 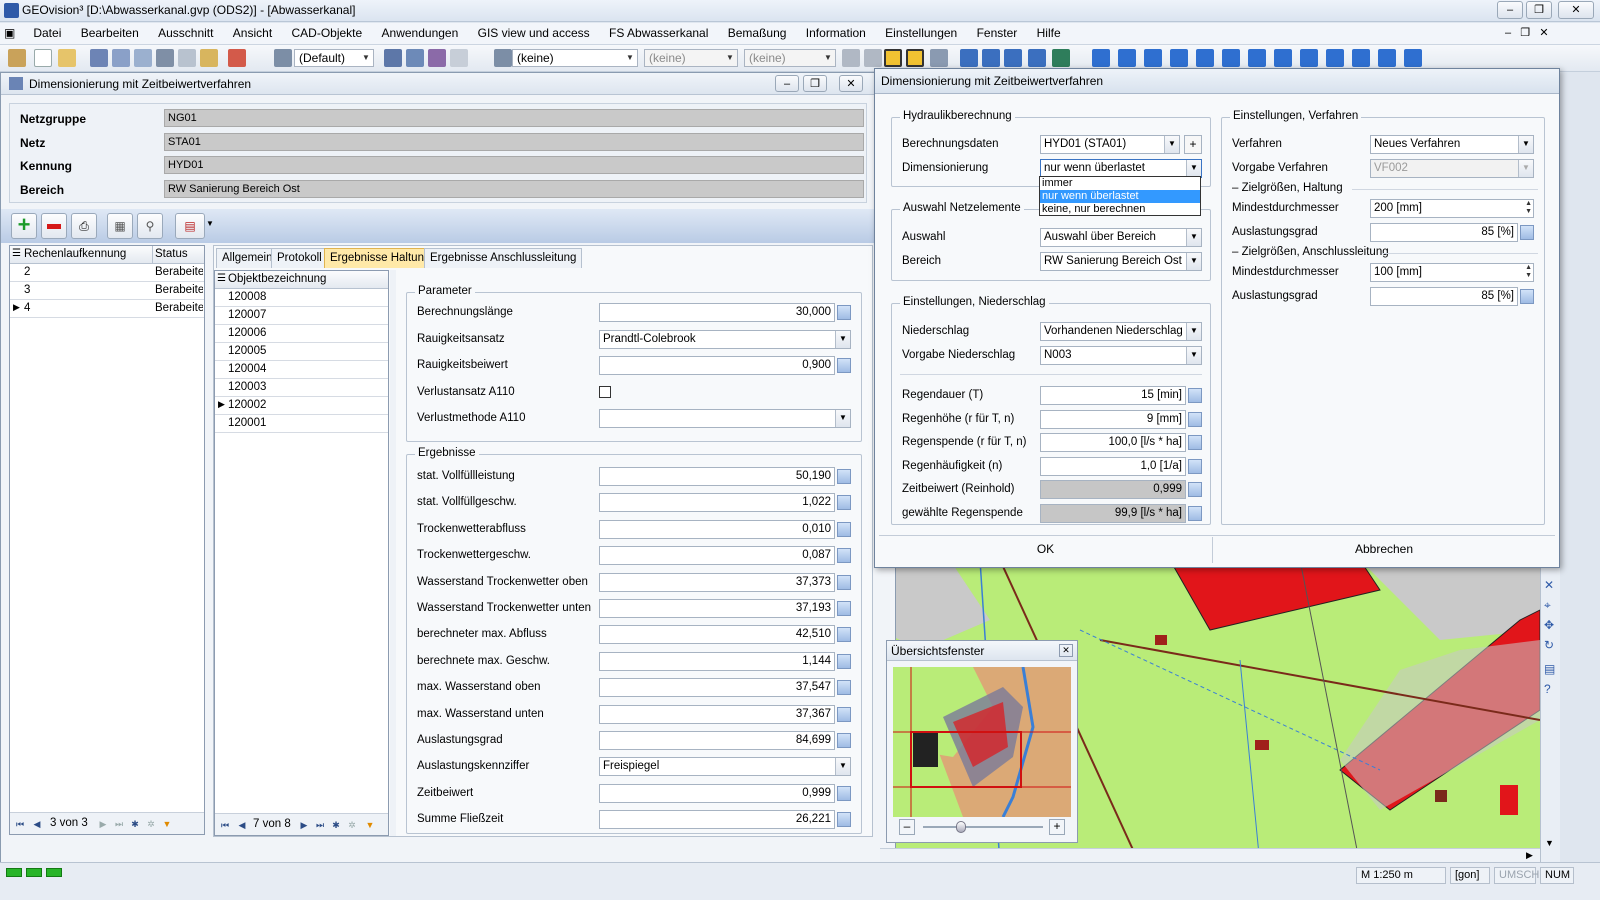 I want to click on info-list-icon, so click(x=1335, y=58).